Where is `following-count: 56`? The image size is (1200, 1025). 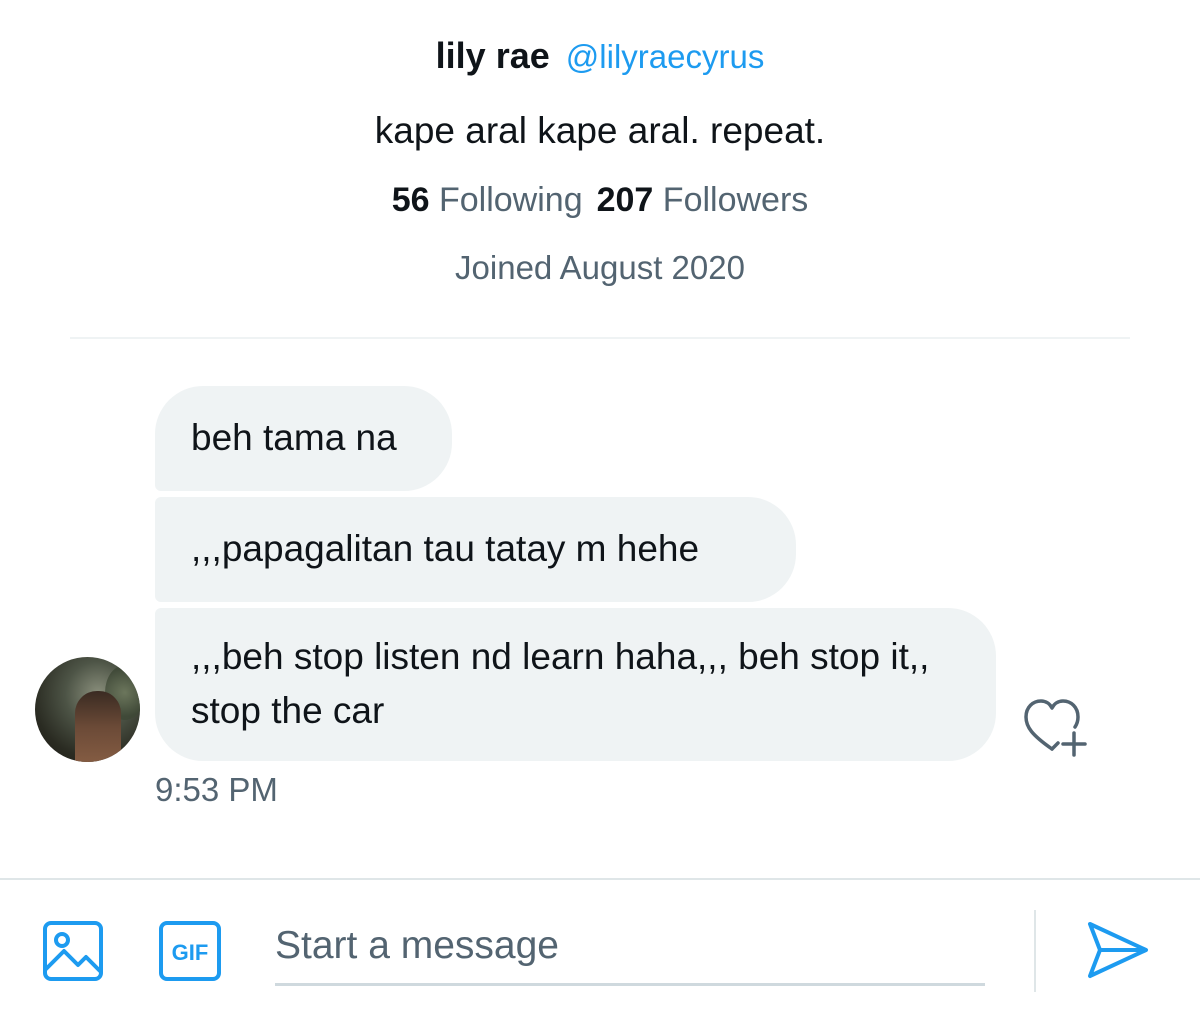
following-count: 56 is located at coordinates (410, 200).